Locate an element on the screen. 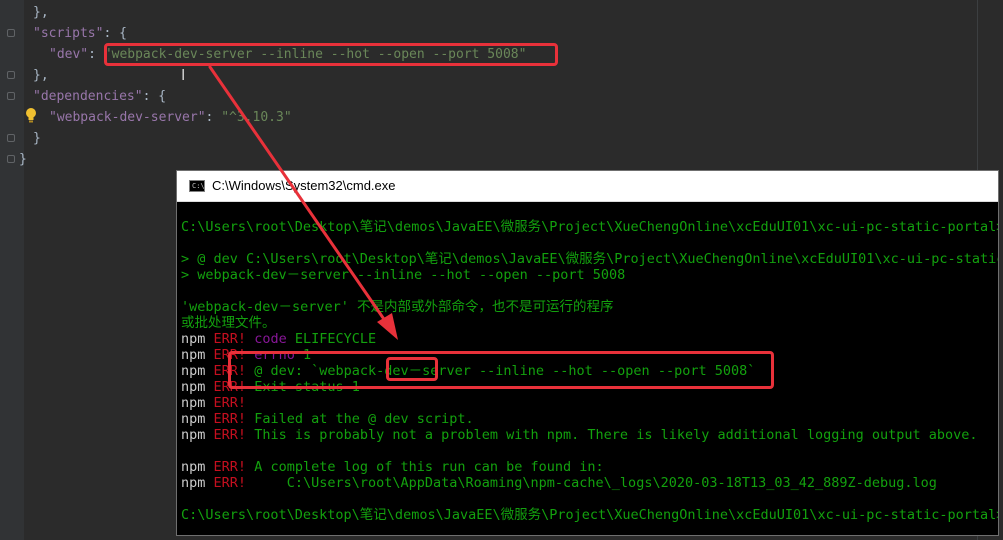 Image resolution: width=1003 pixels, height=540 pixels. npm-error-line: npm ERR! code ELIFECYCLE is located at coordinates (278, 339).